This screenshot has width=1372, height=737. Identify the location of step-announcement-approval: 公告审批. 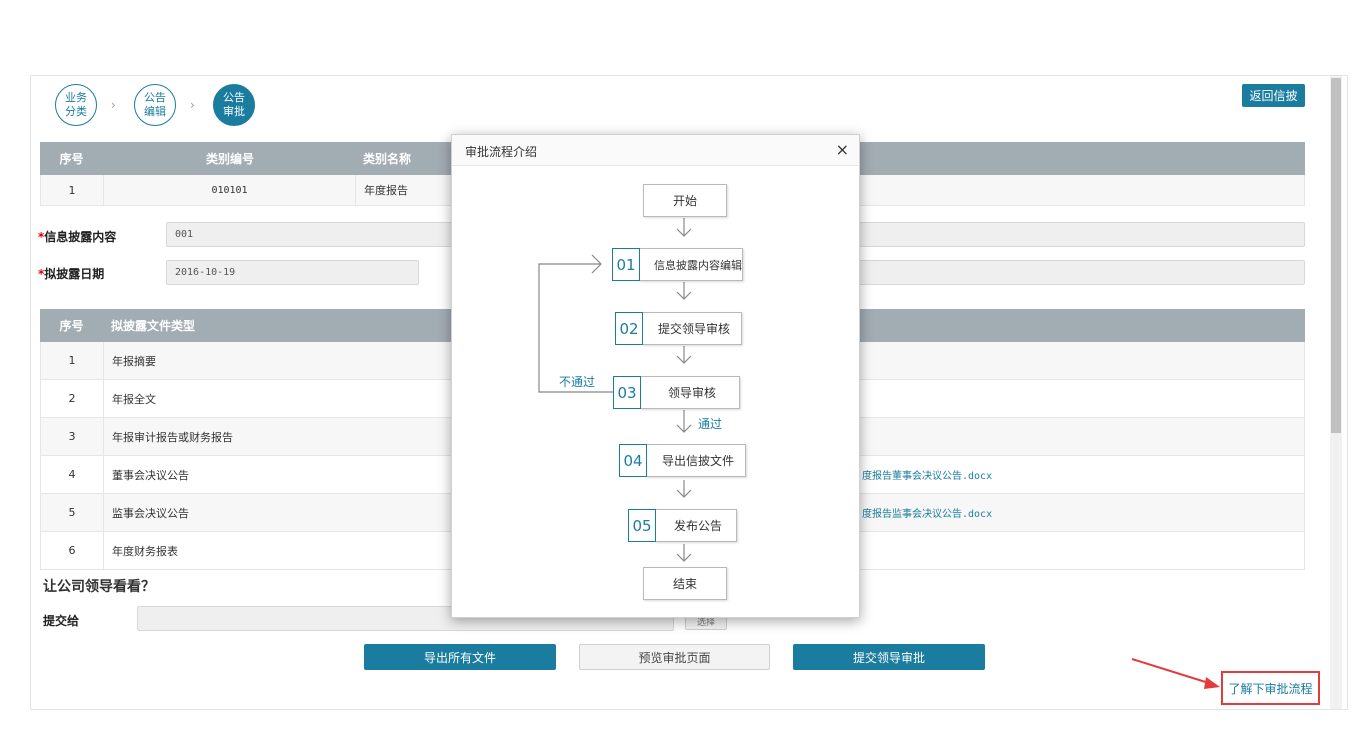
(234, 105).